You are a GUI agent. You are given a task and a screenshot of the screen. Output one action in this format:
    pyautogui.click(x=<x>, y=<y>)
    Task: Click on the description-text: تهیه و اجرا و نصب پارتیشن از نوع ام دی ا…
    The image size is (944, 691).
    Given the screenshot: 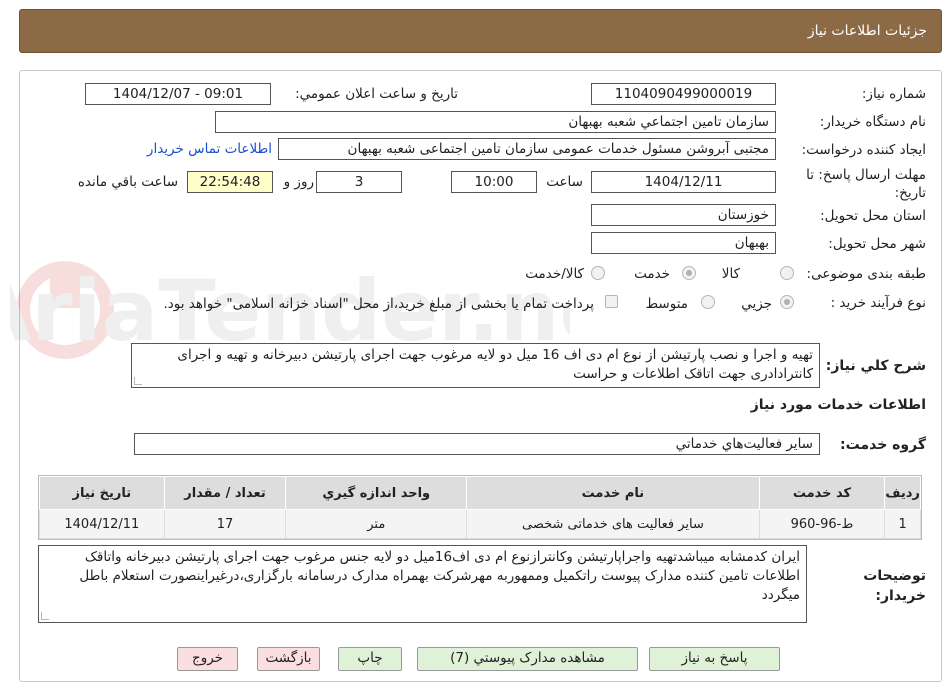 What is the action you would take?
    pyautogui.click(x=495, y=364)
    